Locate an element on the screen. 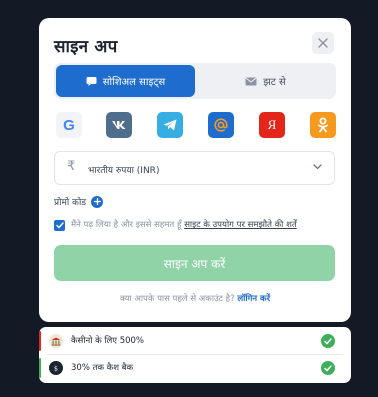  signup-button: साइन अप करें is located at coordinates (194, 263).